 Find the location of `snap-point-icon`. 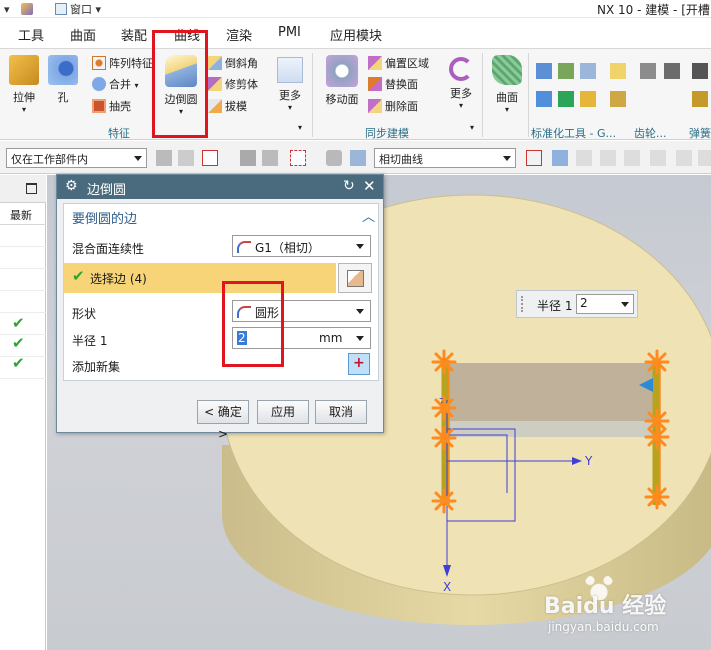

snap-point-icon is located at coordinates (534, 158).